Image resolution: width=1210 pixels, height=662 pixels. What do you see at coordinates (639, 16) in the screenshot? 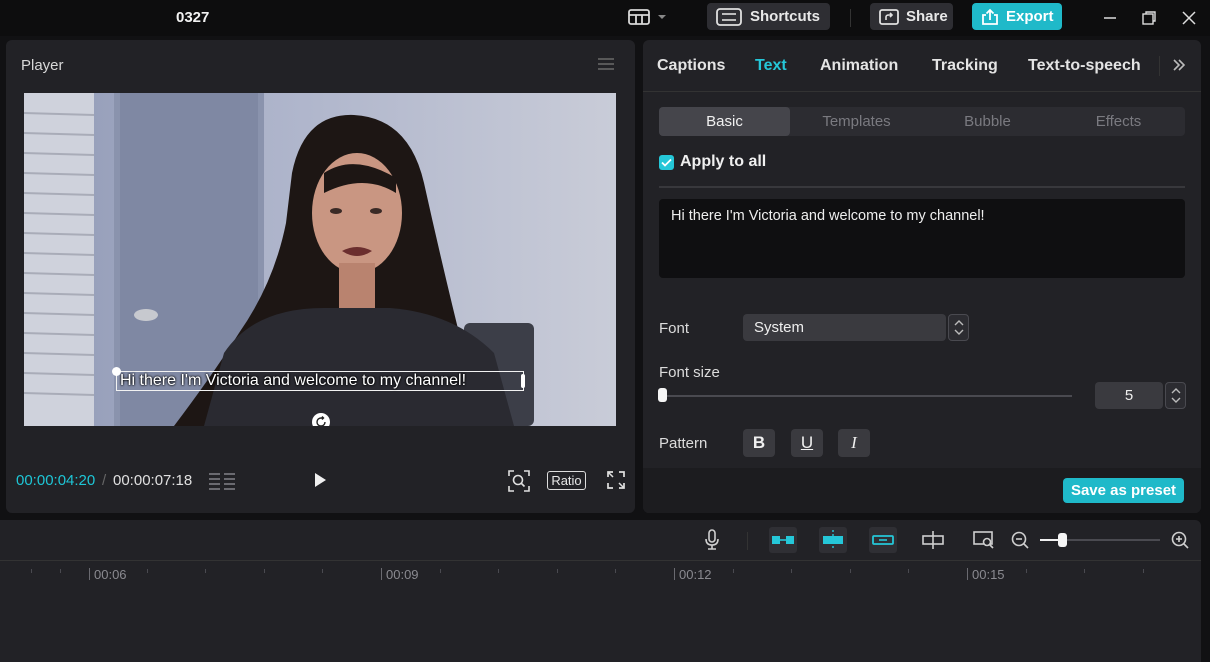
I see `layout-icon` at bounding box center [639, 16].